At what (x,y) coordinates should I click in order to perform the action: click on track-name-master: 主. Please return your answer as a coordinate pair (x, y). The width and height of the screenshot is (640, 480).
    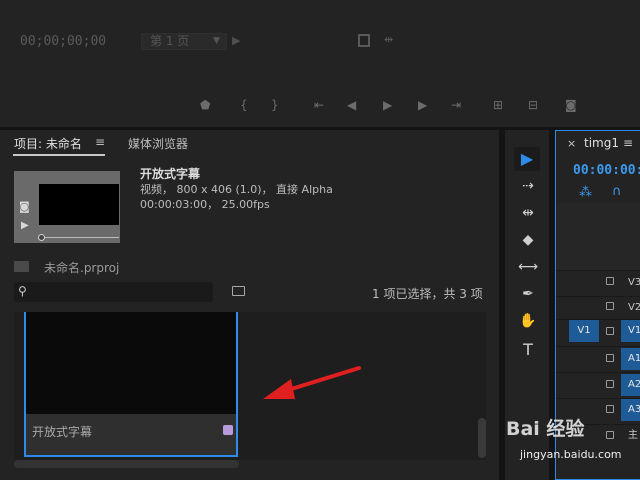
    Looking at the image, I should click on (630, 436).